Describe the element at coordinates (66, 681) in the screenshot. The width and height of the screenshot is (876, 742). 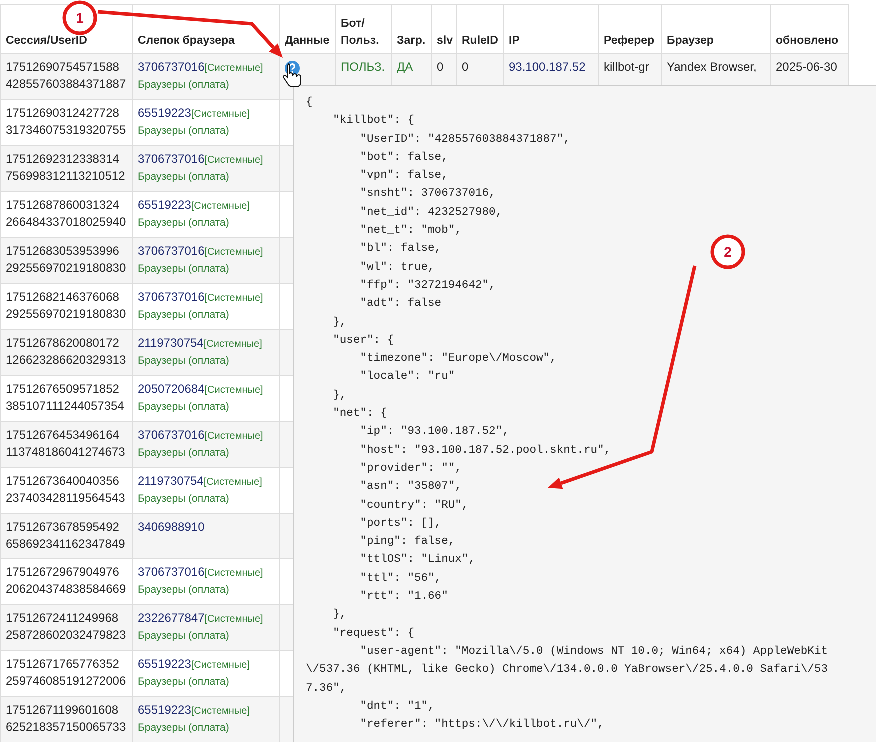
I see `user-id: 259746085191272006` at that location.